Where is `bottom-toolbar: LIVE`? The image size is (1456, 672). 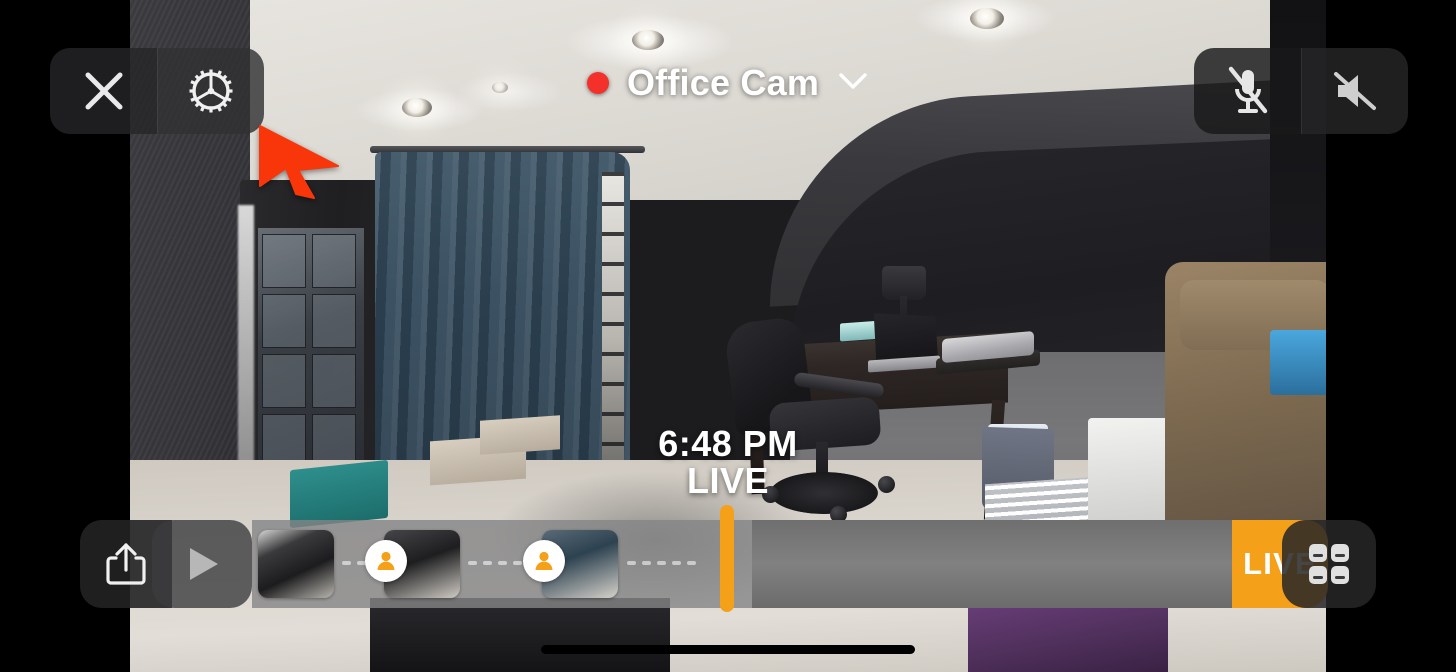 bottom-toolbar: LIVE is located at coordinates (704, 564).